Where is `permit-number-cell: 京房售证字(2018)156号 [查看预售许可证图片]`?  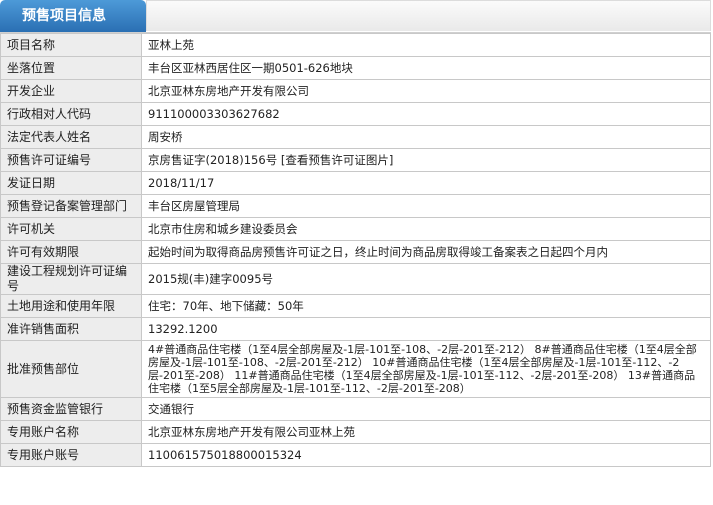 permit-number-cell: 京房售证字(2018)156号 [查看预售许可证图片] is located at coordinates (426, 160).